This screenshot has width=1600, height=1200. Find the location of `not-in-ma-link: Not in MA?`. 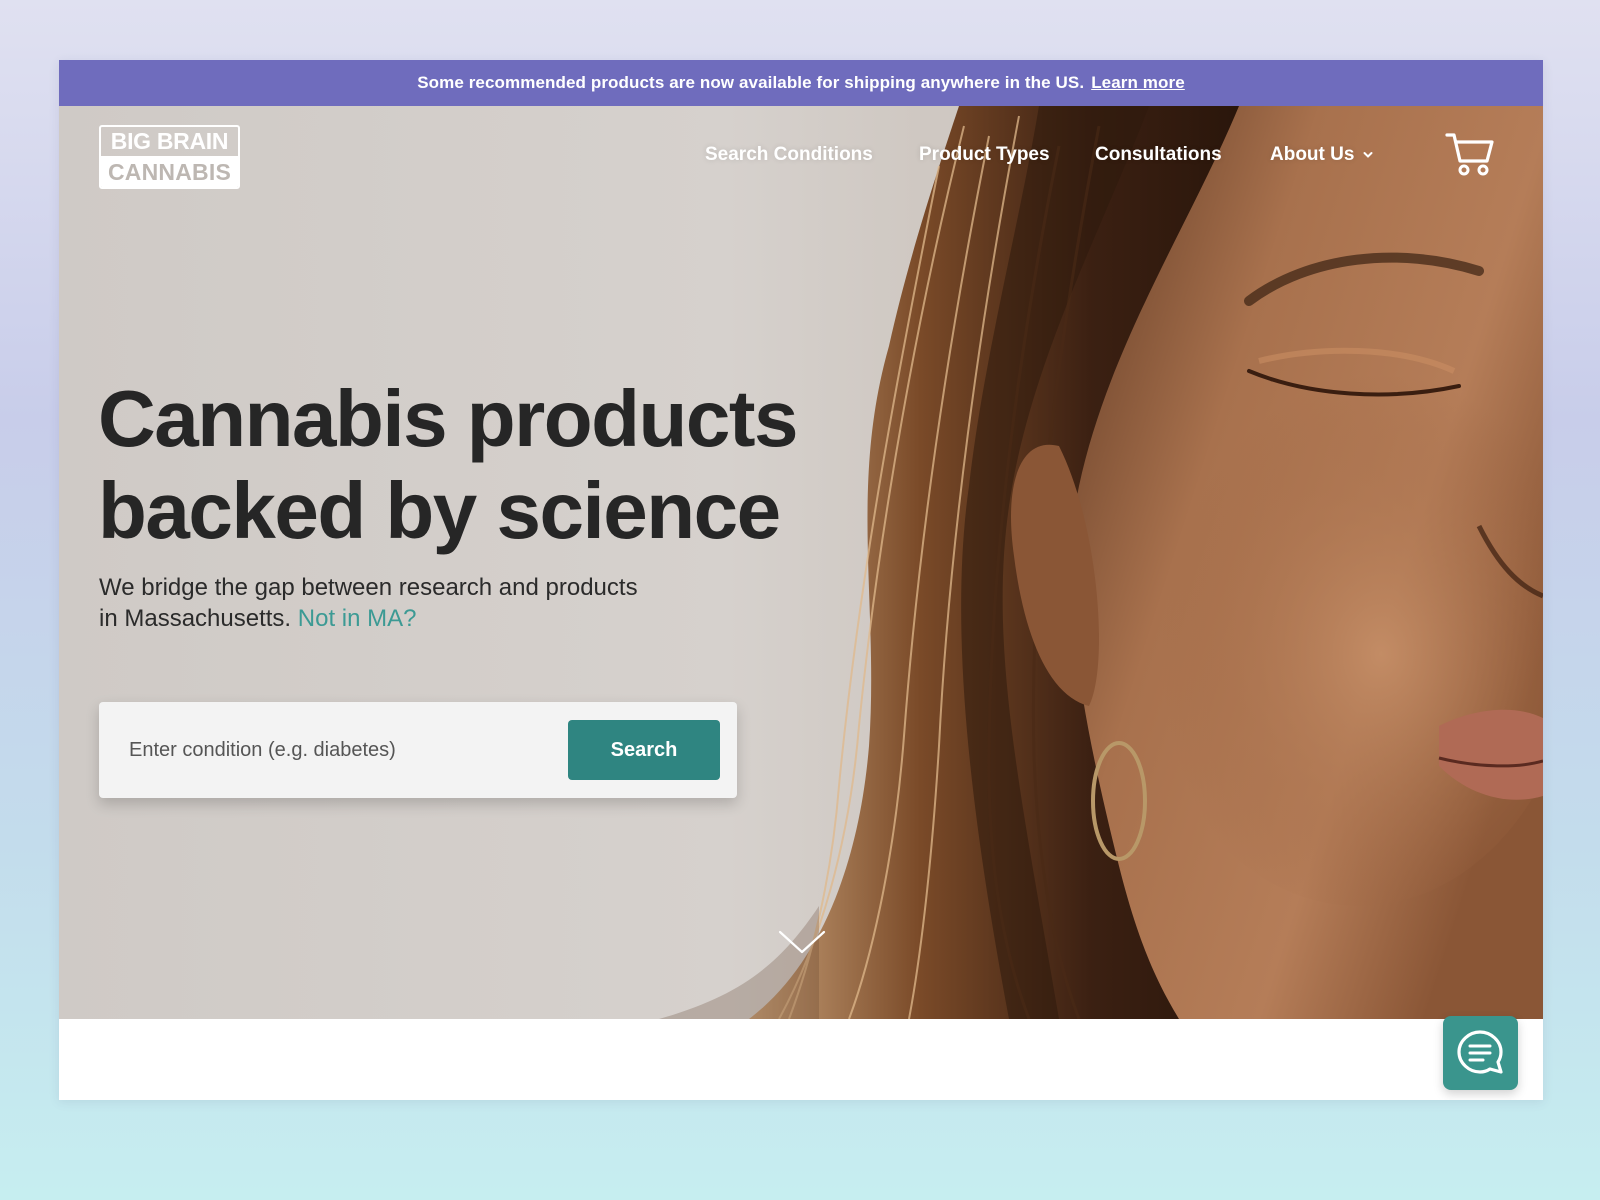

not-in-ma-link: Not in MA? is located at coordinates (357, 618).